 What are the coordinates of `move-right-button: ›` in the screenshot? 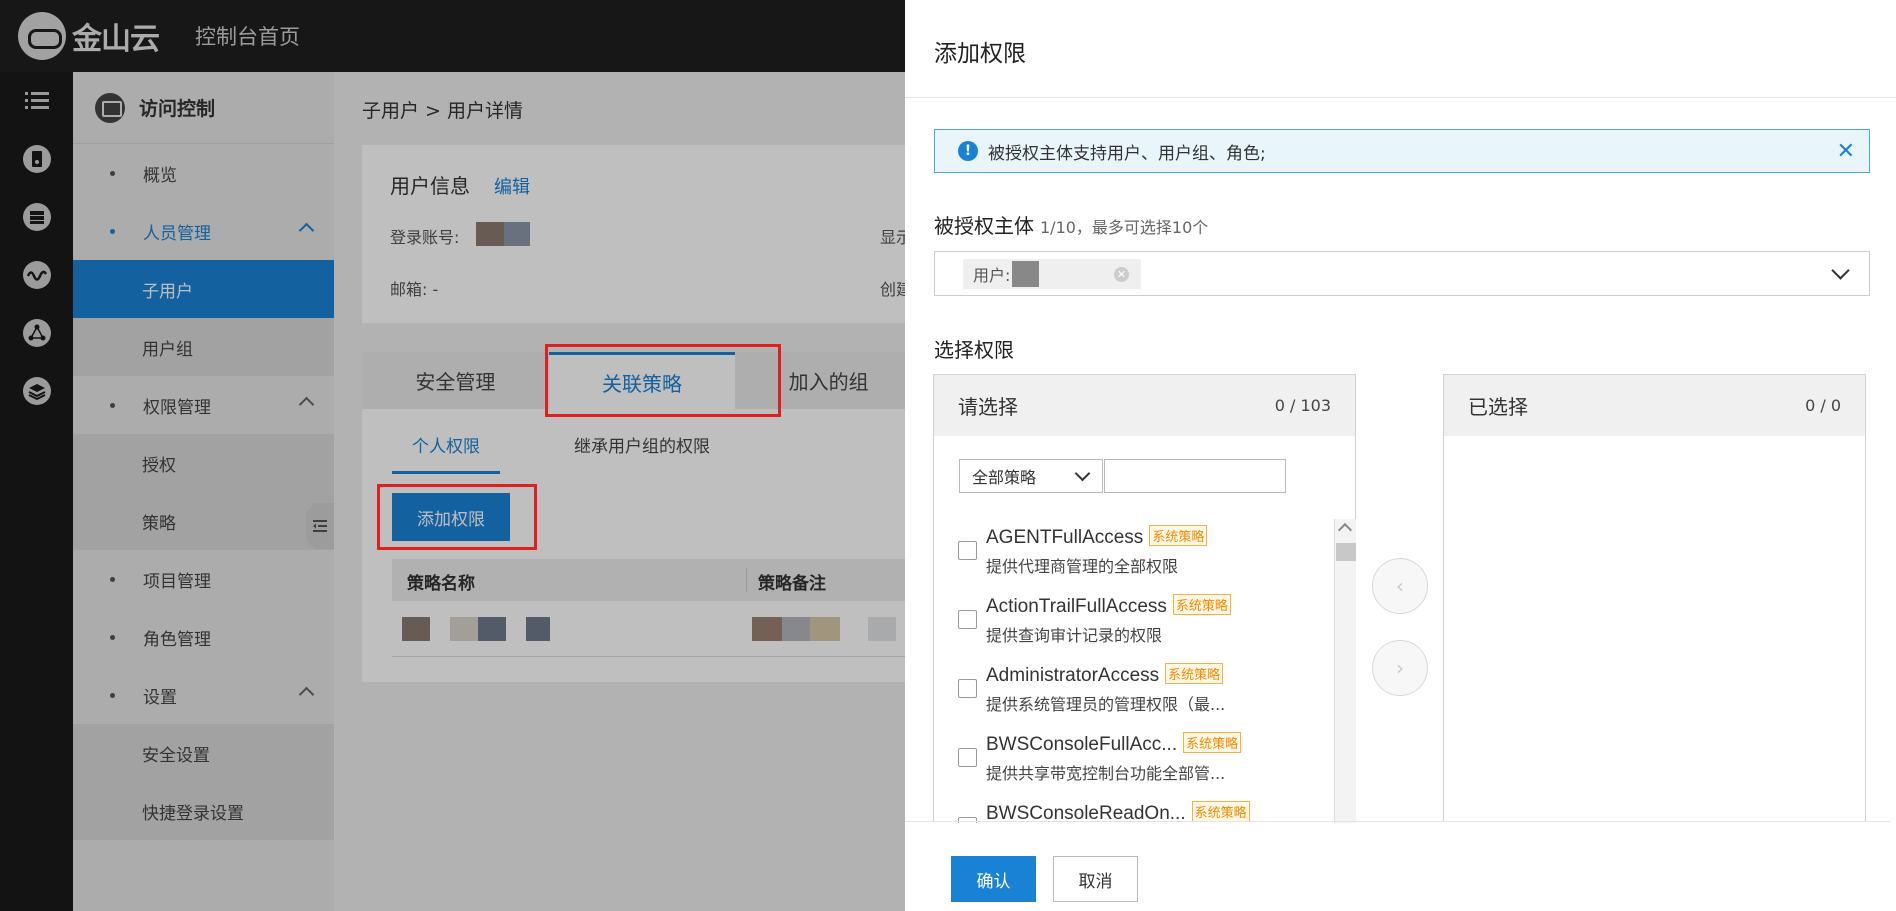 It's located at (1400, 668).